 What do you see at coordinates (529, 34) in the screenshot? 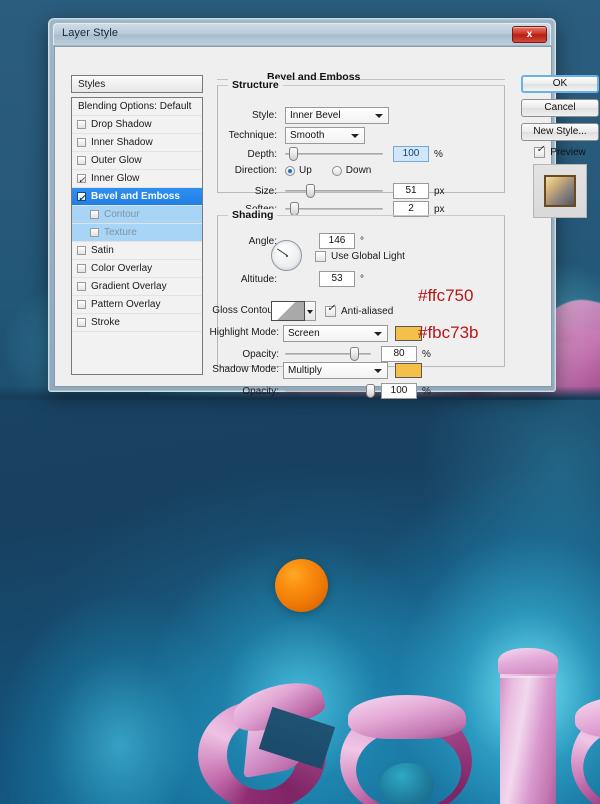
I see `close-icon: x` at bounding box center [529, 34].